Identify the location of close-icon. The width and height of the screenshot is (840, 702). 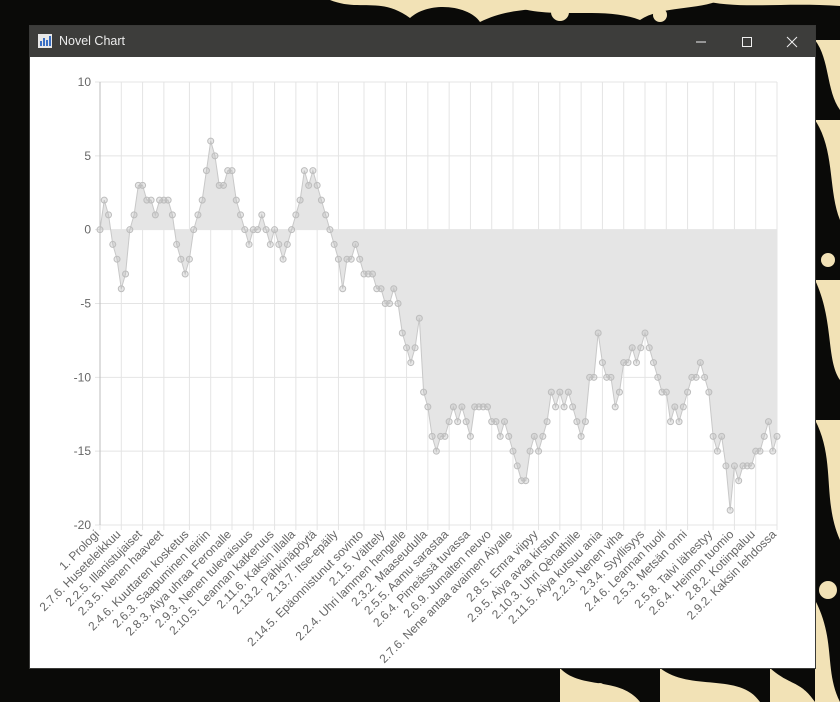
(792, 42).